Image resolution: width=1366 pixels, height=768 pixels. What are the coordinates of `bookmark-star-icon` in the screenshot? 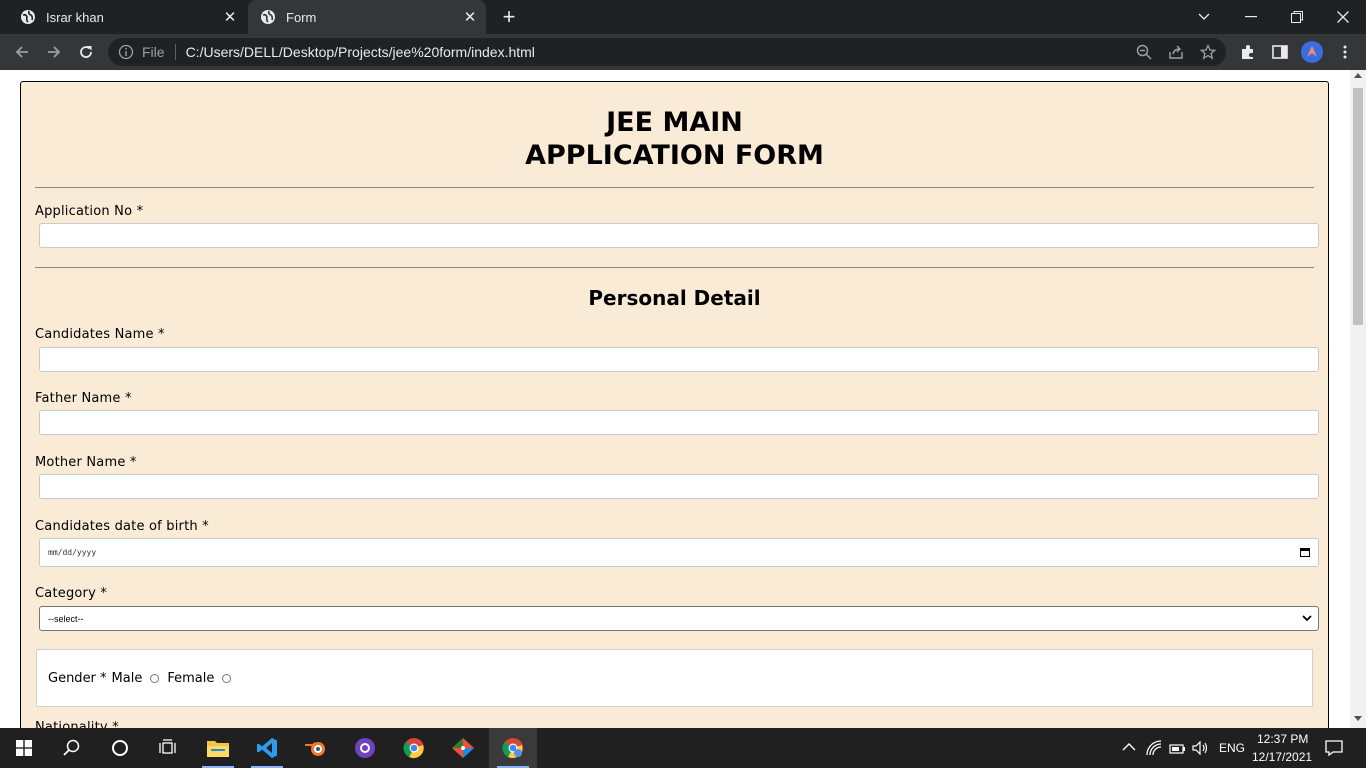 It's located at (1208, 52).